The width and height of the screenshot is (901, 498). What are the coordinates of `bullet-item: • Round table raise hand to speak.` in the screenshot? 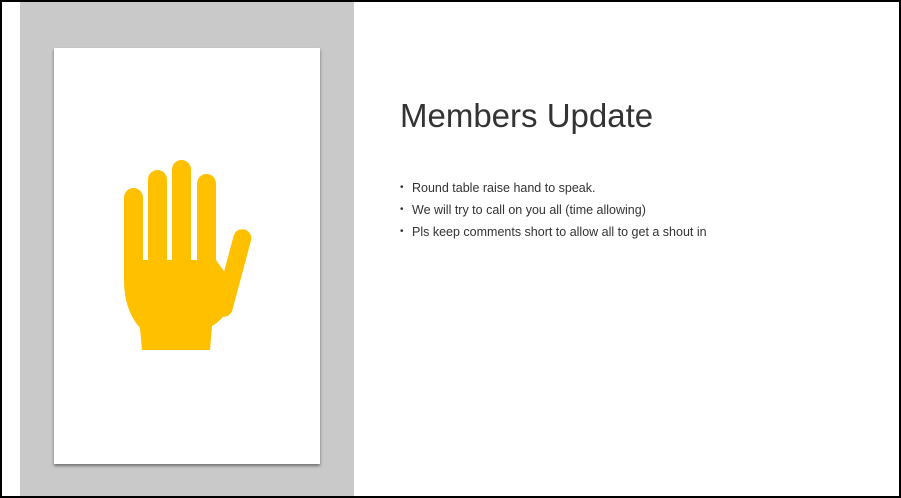 It's located at (553, 190).